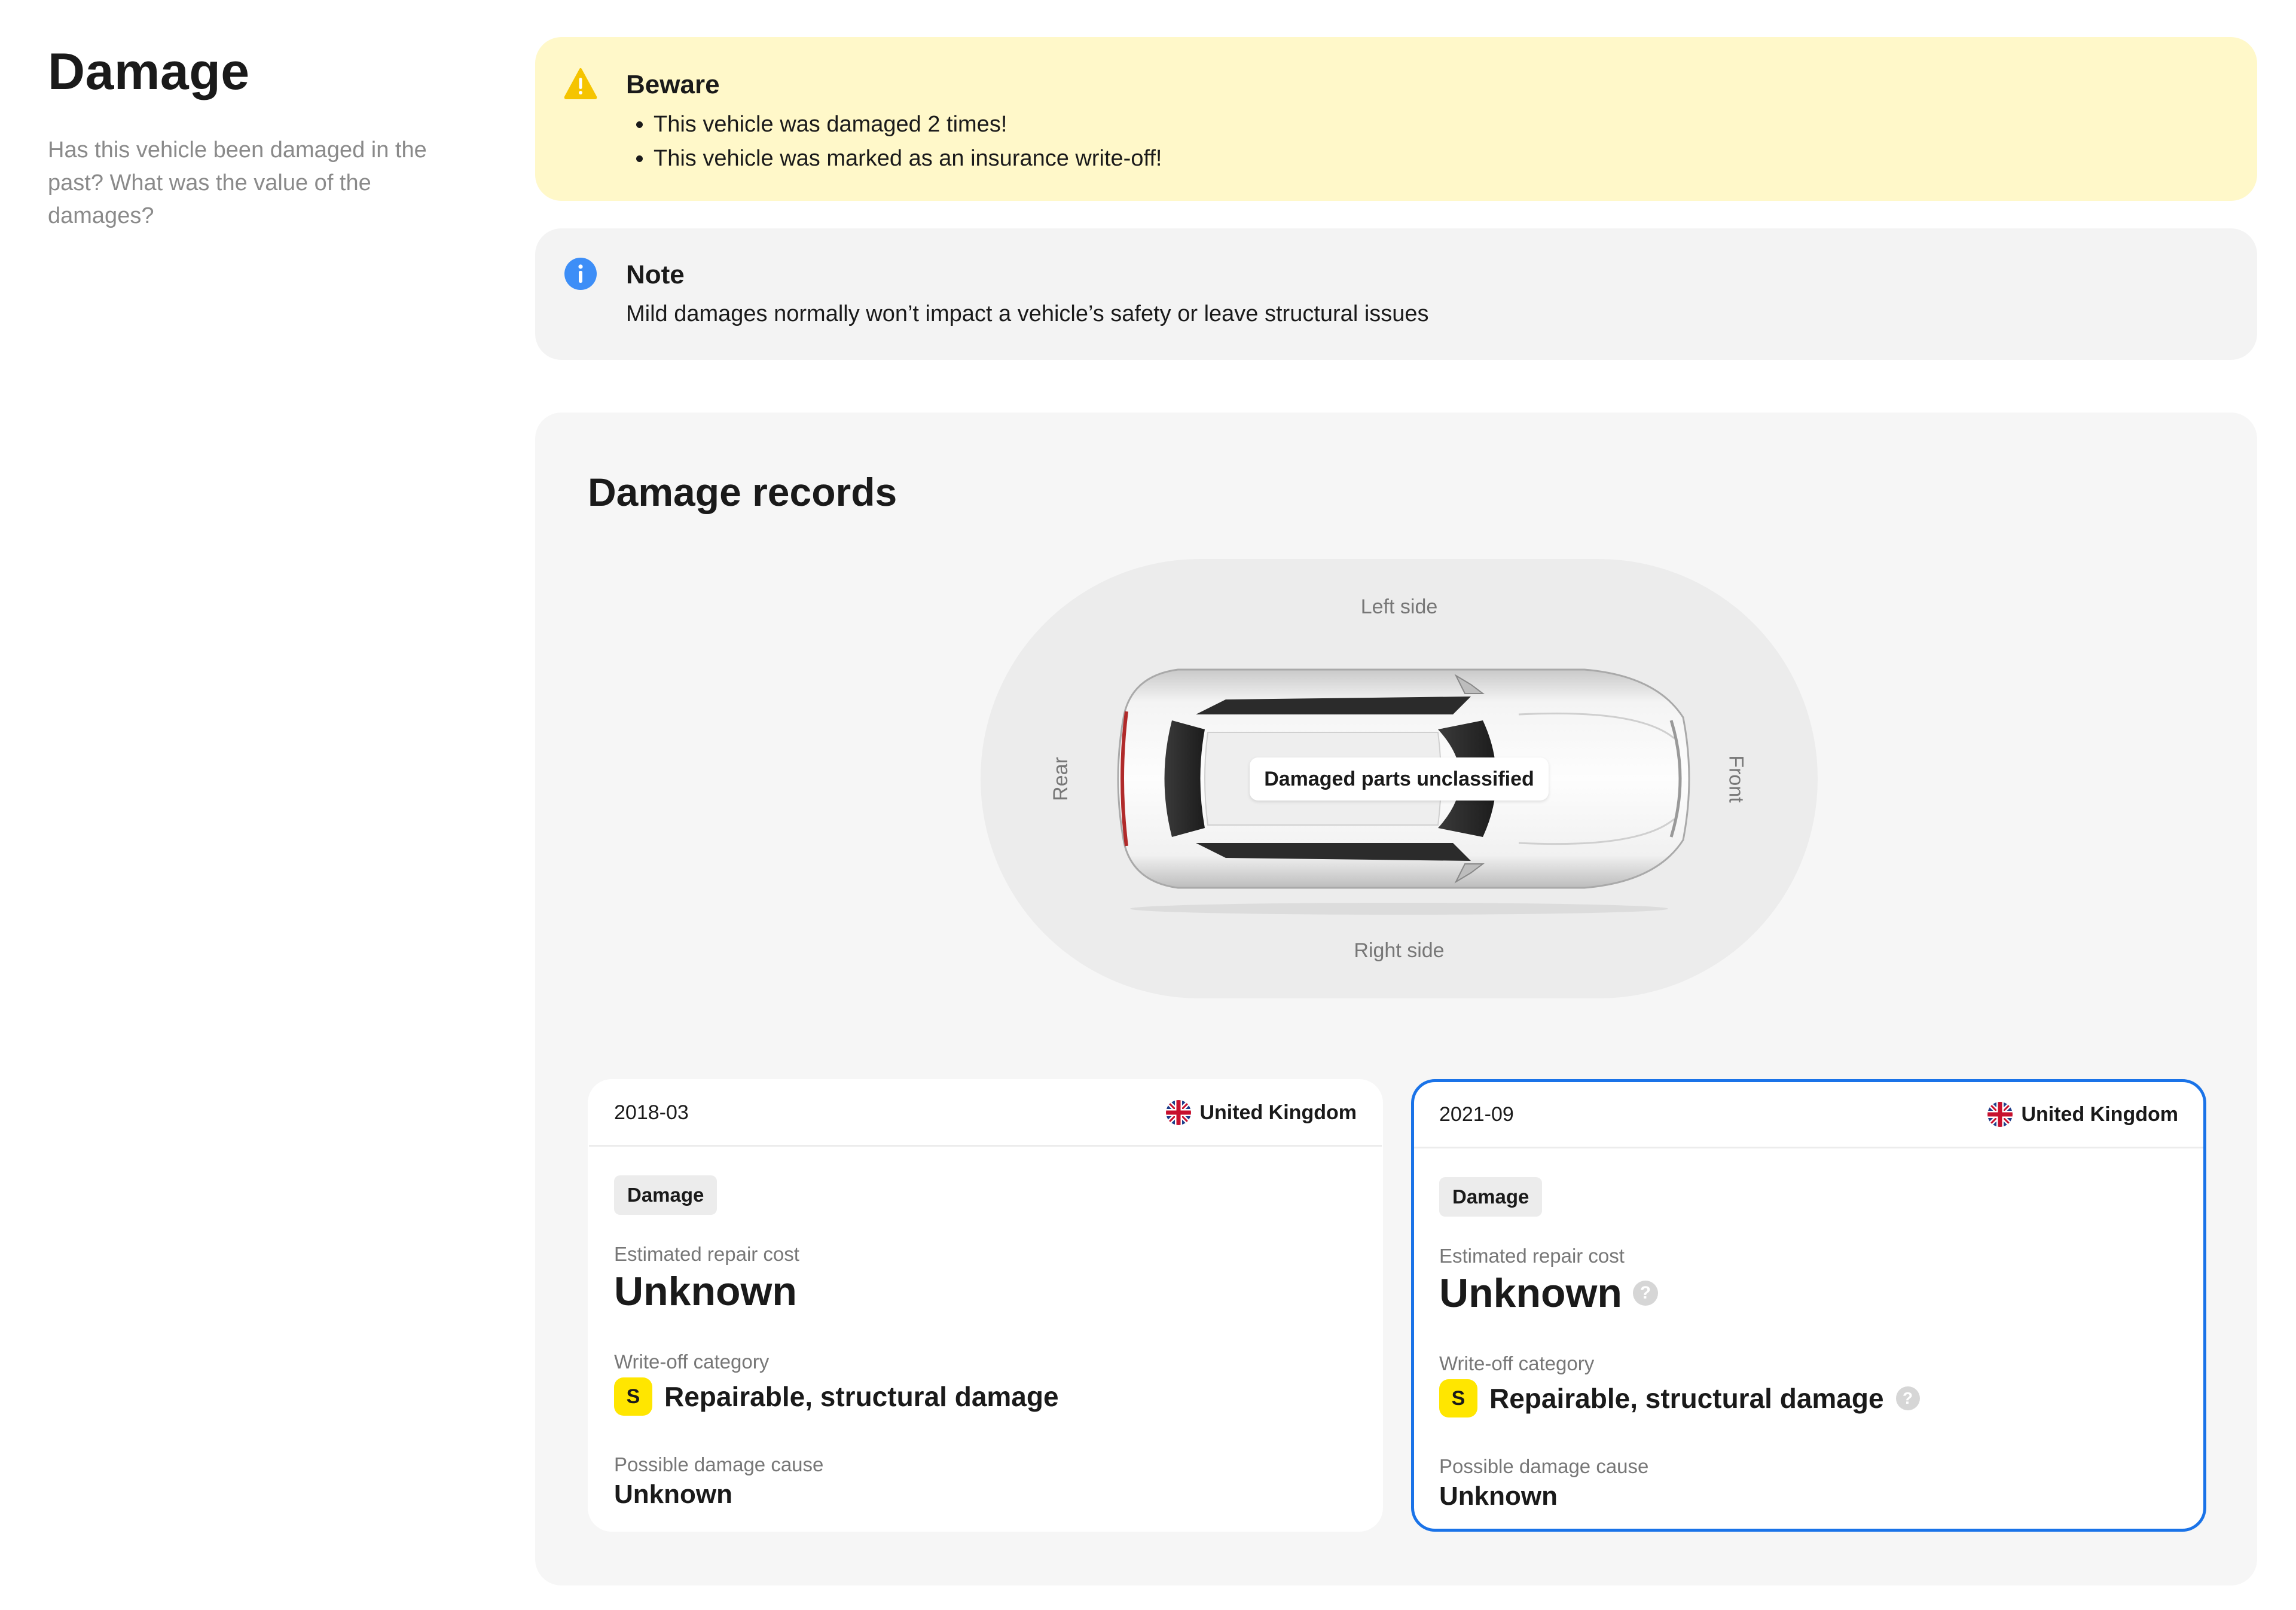 The image size is (2296, 1610). Describe the element at coordinates (149, 72) in the screenshot. I see `page-title: Damage` at that location.